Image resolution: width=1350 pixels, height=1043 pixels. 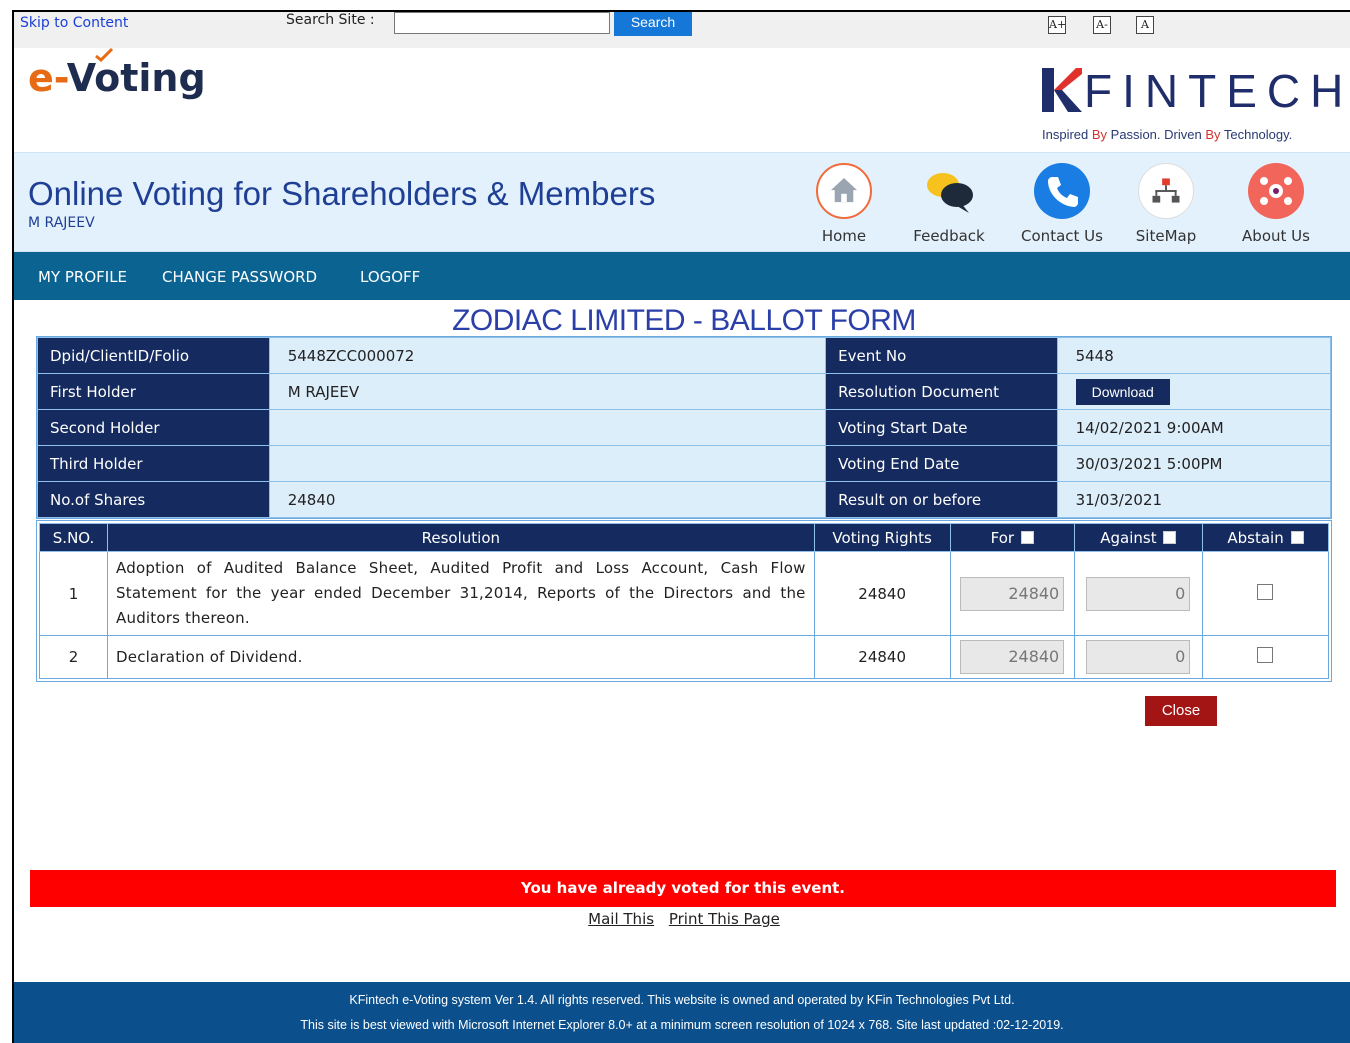 What do you see at coordinates (1276, 191) in the screenshot?
I see `about-icon` at bounding box center [1276, 191].